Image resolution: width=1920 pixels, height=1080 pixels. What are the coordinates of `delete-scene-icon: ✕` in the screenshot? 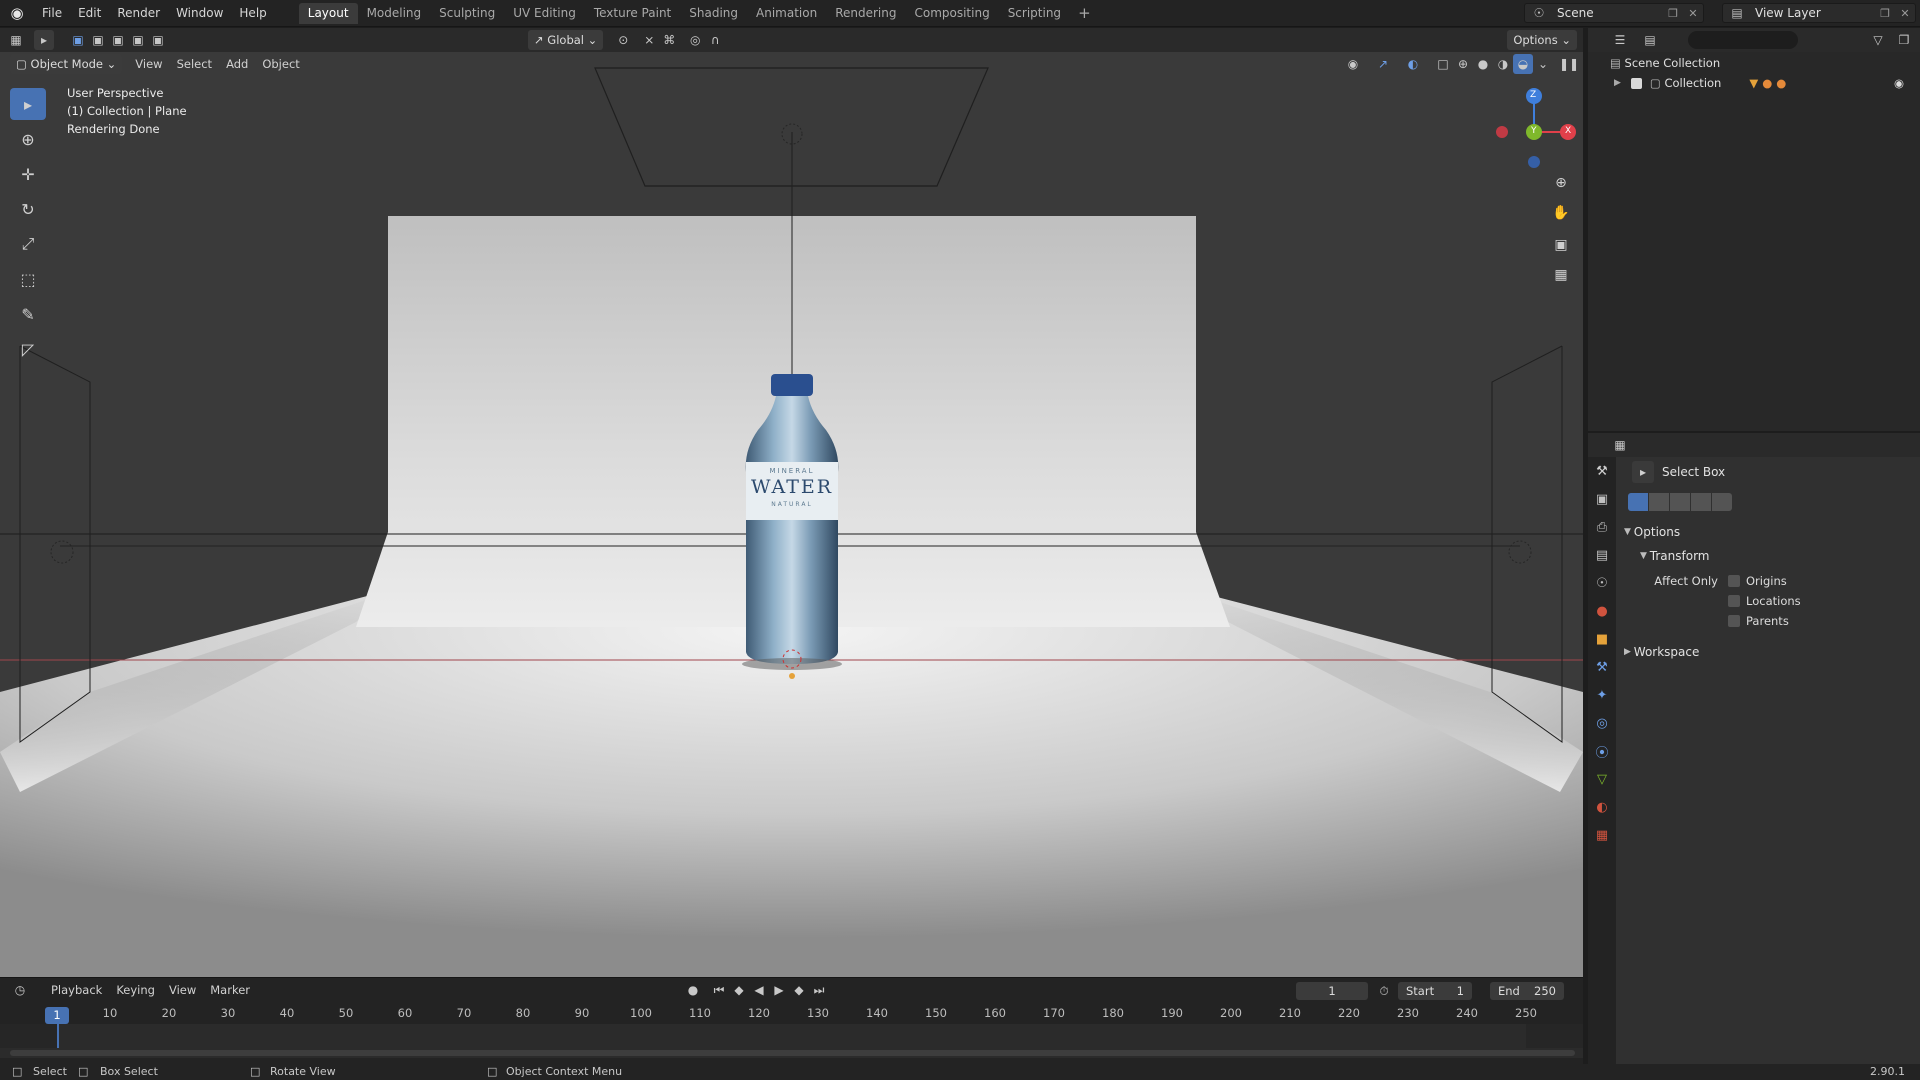 It's located at (1693, 13).